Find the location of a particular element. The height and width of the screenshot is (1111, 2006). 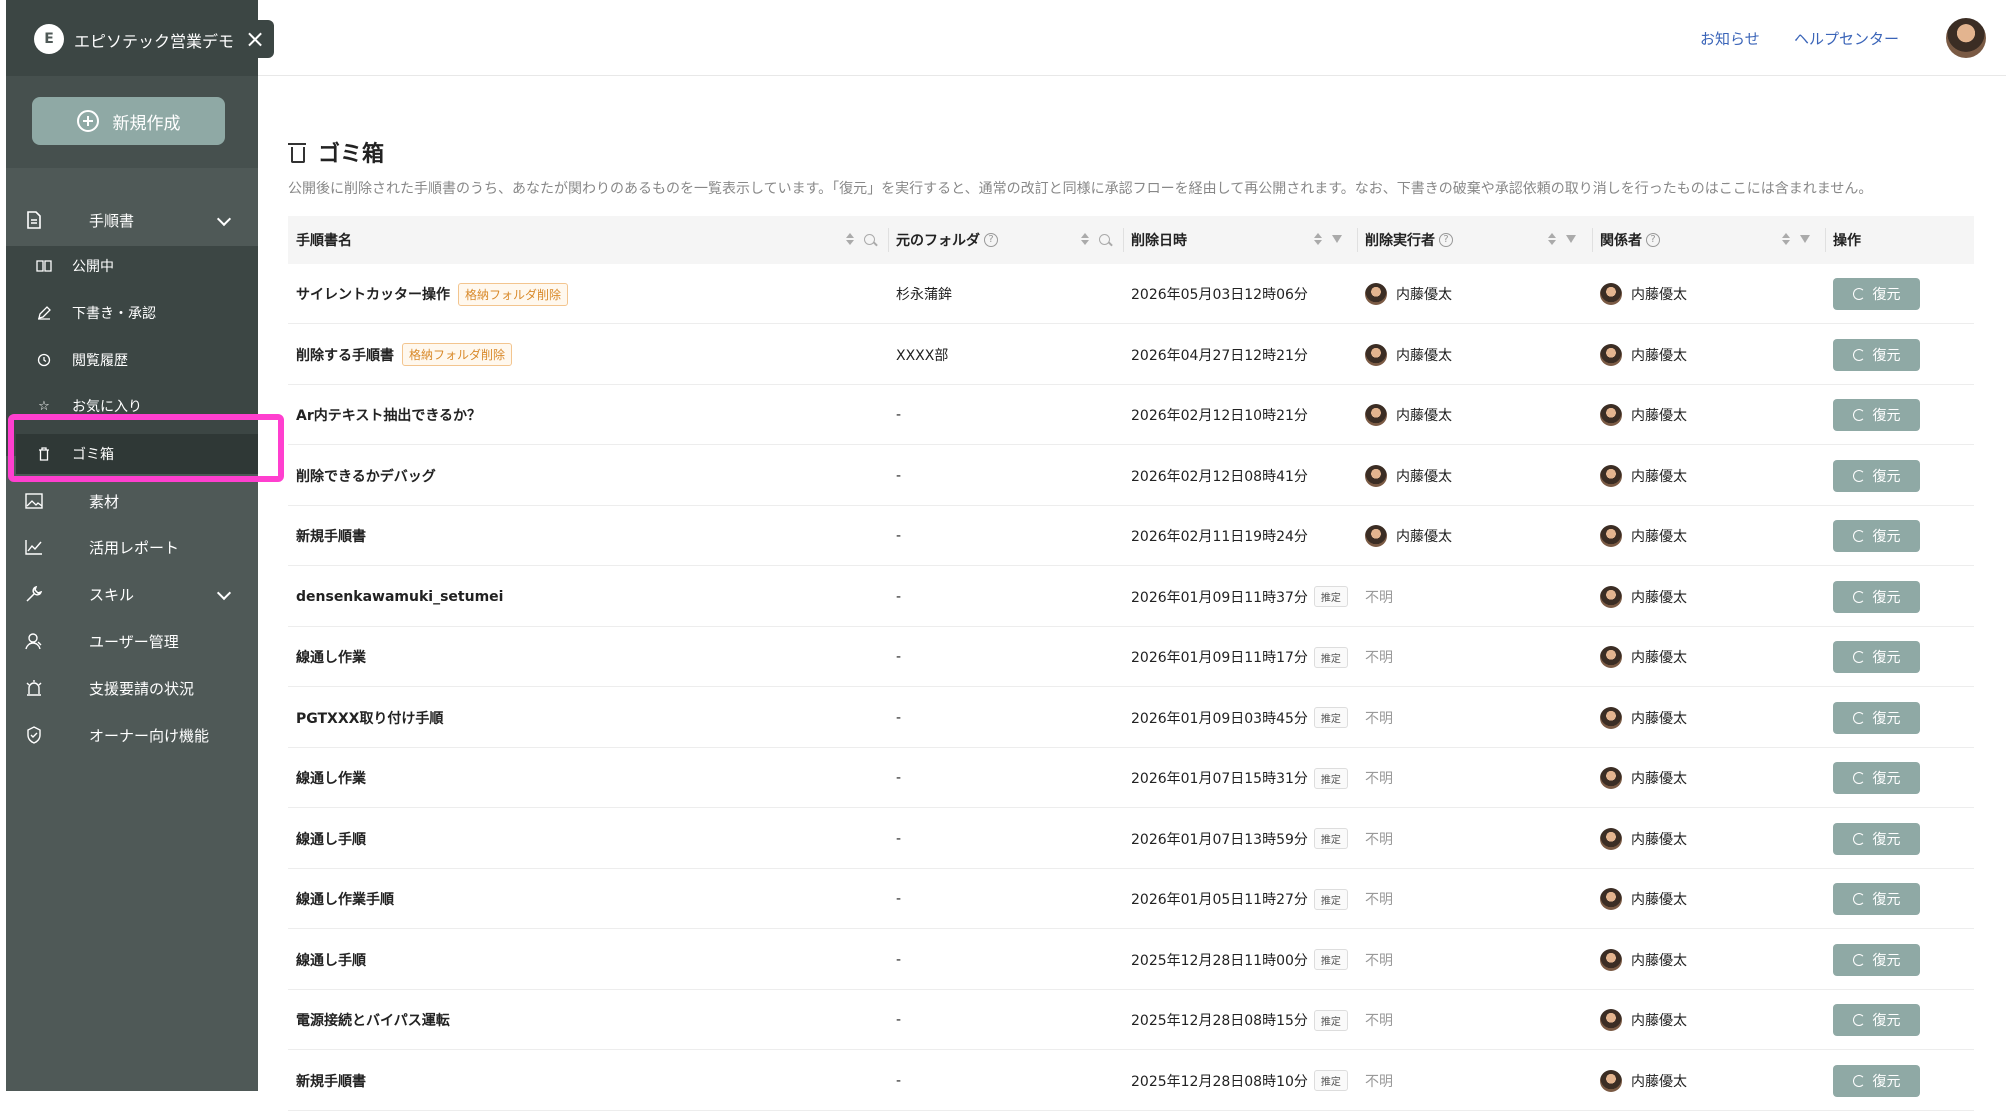

column-header-label: 手順書名 is located at coordinates (324, 241).